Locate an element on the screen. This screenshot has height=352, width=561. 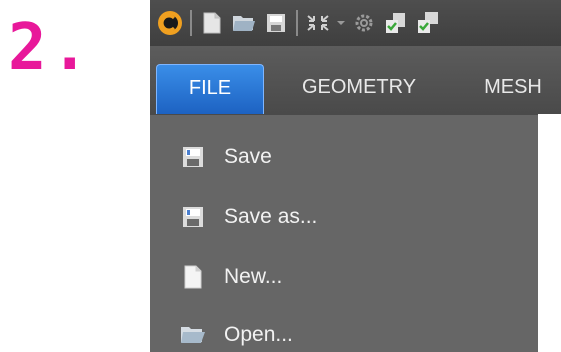
tab-file: FILE is located at coordinates (210, 89).